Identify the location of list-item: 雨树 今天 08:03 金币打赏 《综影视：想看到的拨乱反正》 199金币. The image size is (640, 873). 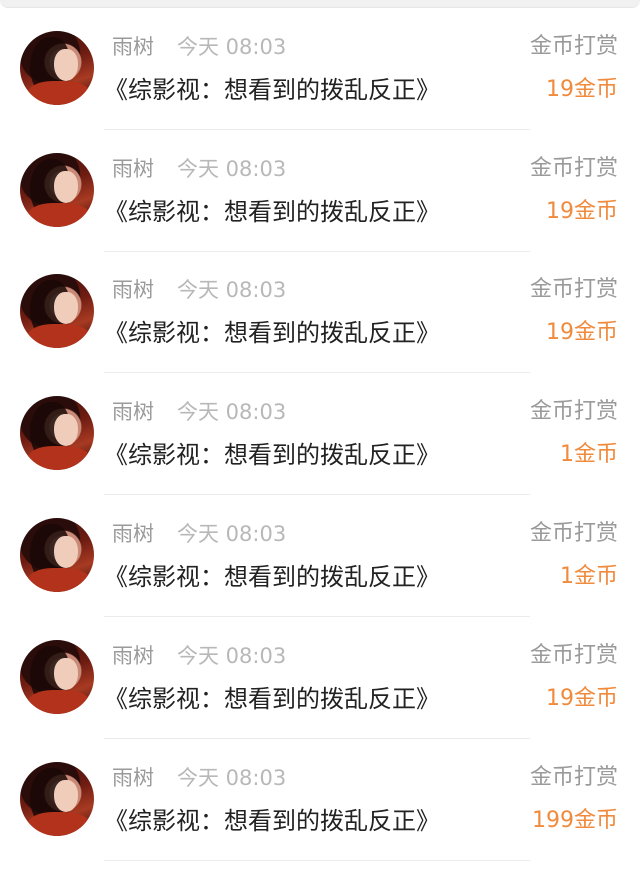
(320, 796).